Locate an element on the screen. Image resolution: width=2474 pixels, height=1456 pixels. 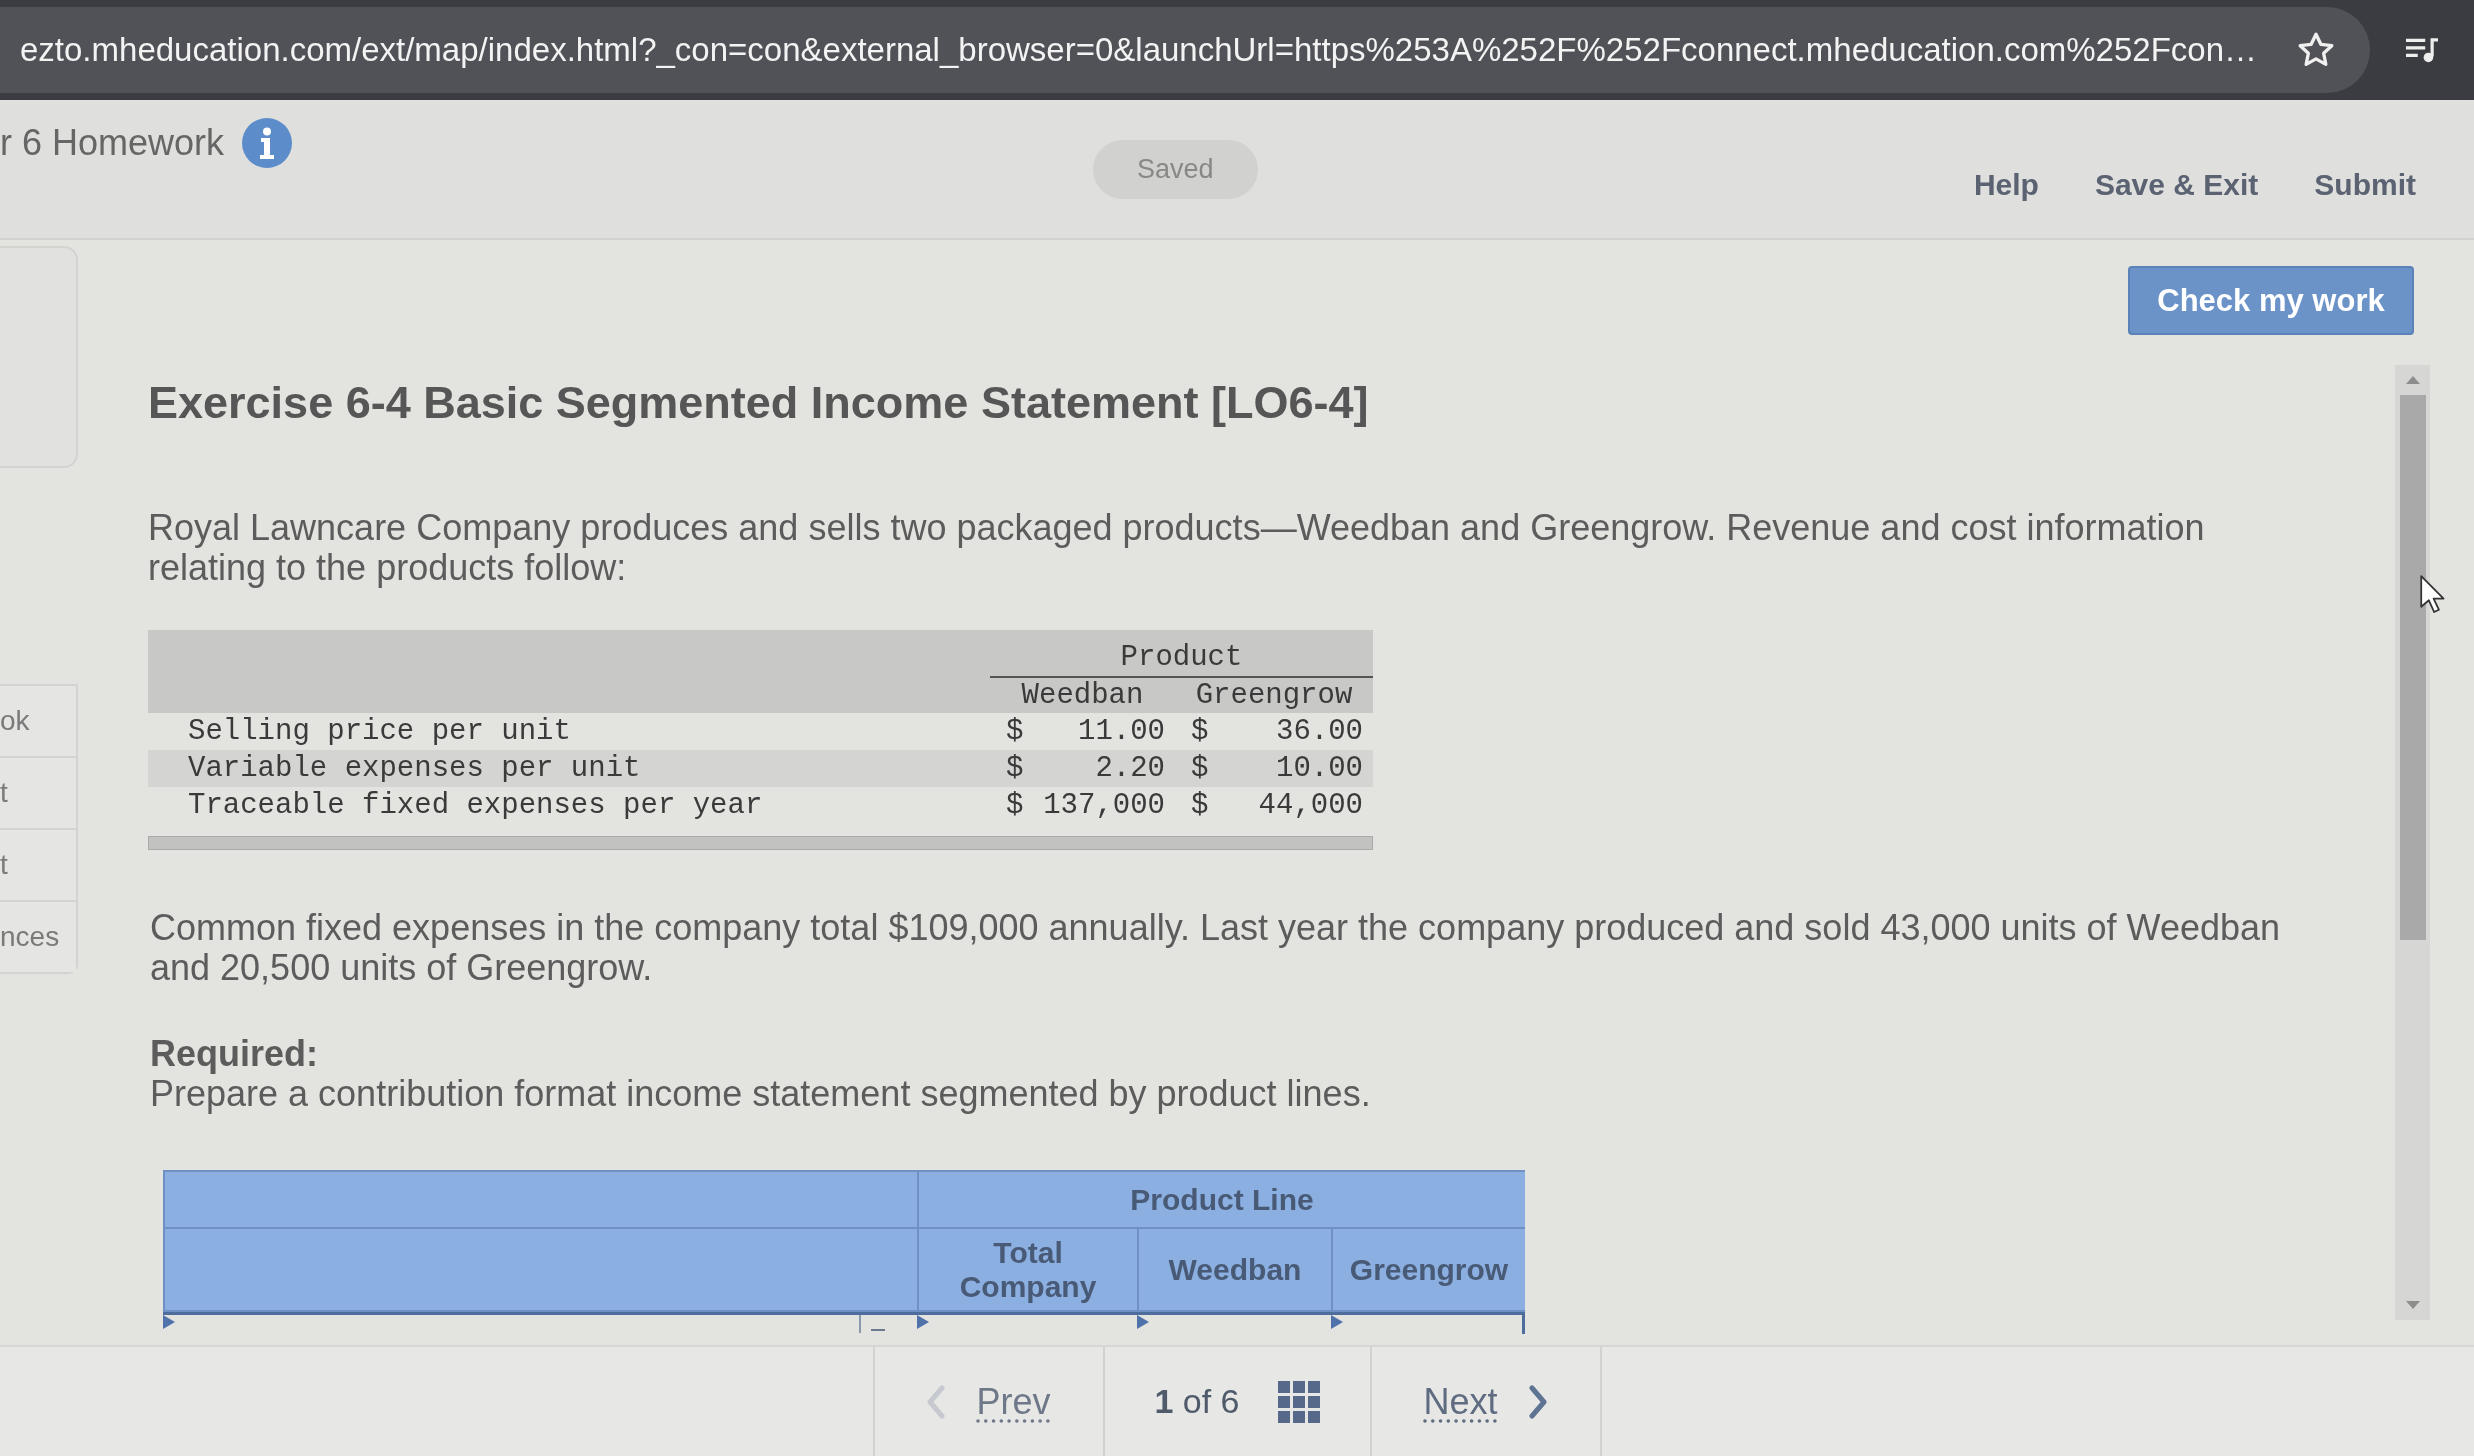
header-link: Help is located at coordinates (2006, 185).